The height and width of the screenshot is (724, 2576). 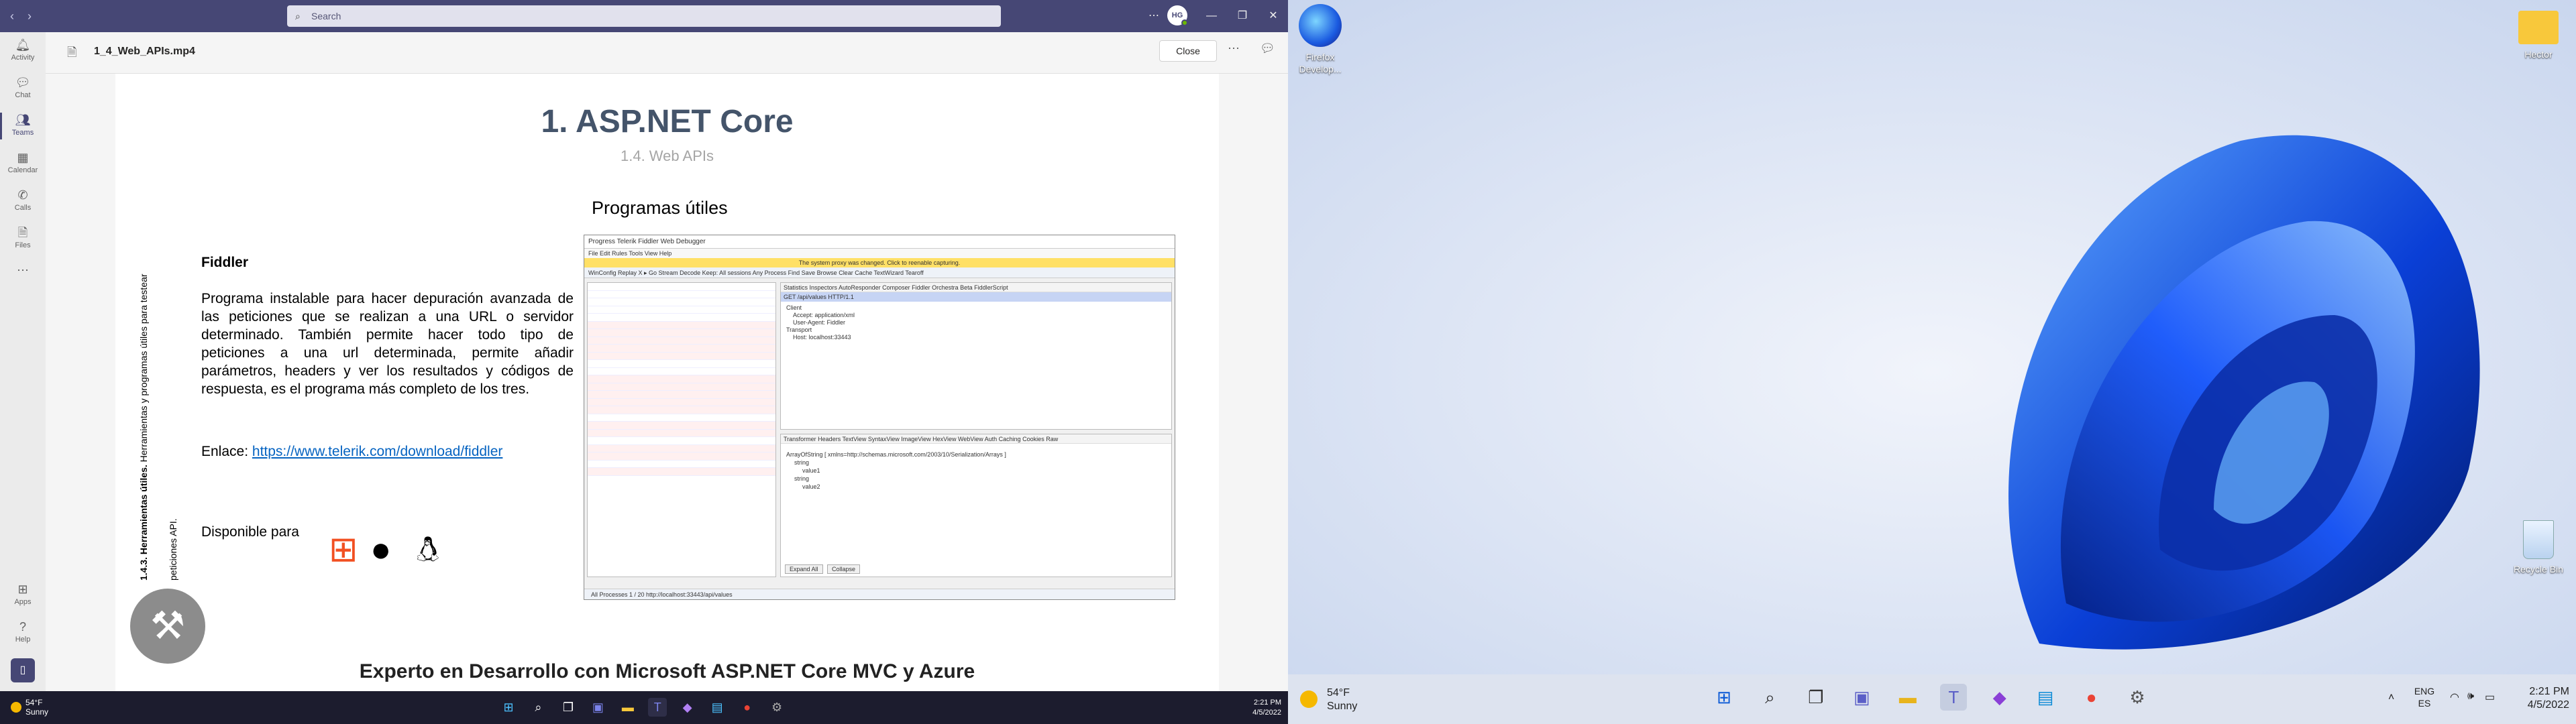 I want to click on slide-heading: Programas útiles, so click(x=660, y=208).